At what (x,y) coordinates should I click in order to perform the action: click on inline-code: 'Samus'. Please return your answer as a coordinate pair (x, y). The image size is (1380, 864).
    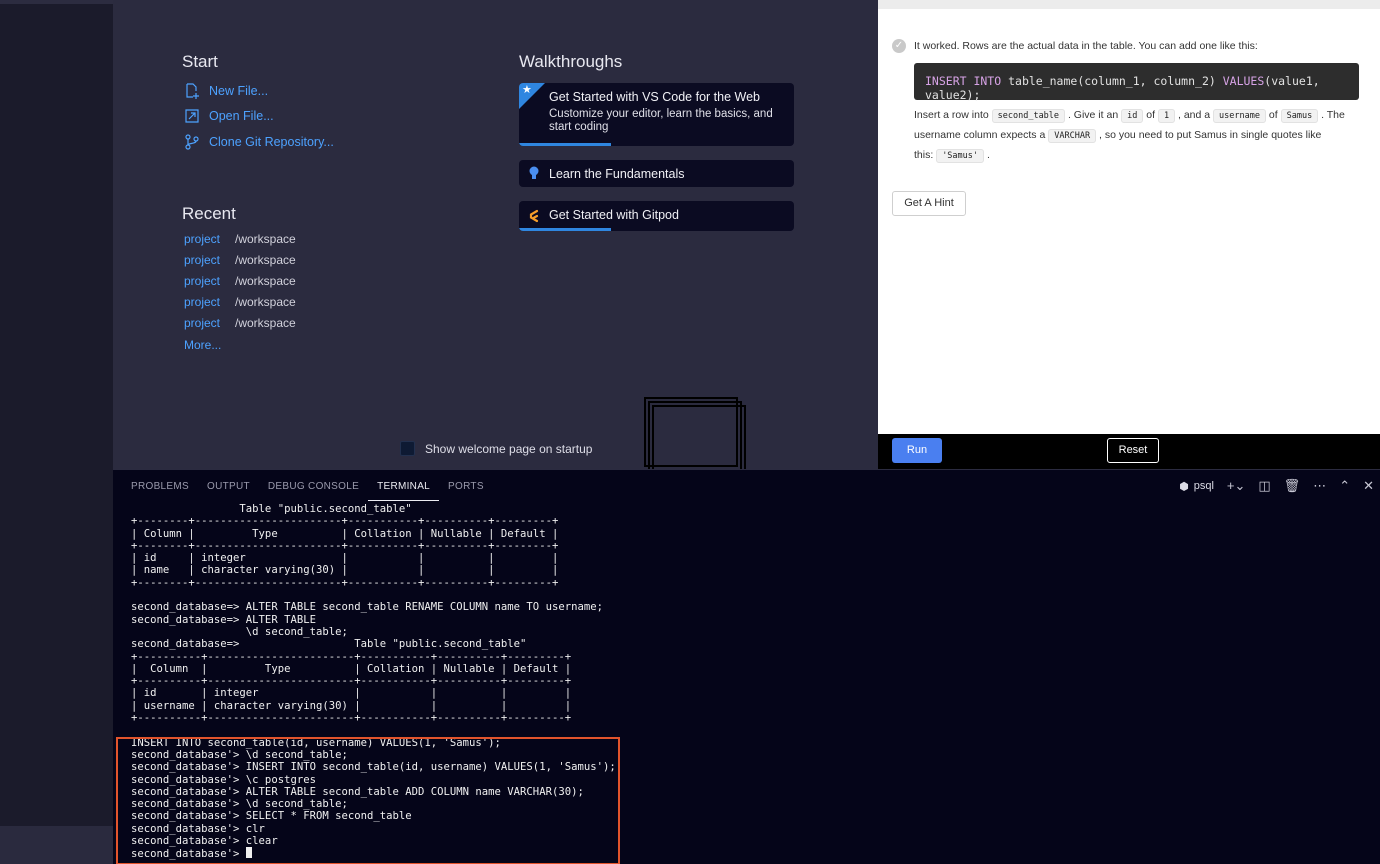
    Looking at the image, I should click on (960, 156).